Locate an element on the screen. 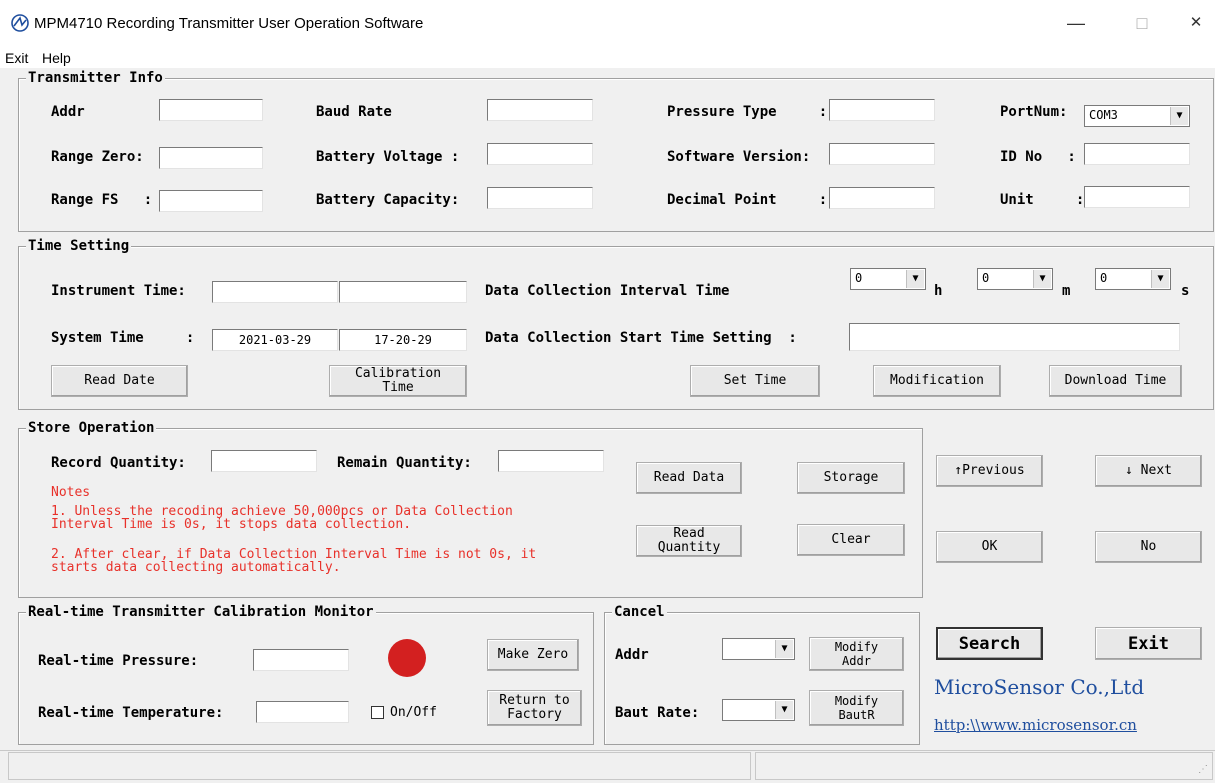 This screenshot has height=783, width=1215. addr-label: Addr : is located at coordinates (110, 112).